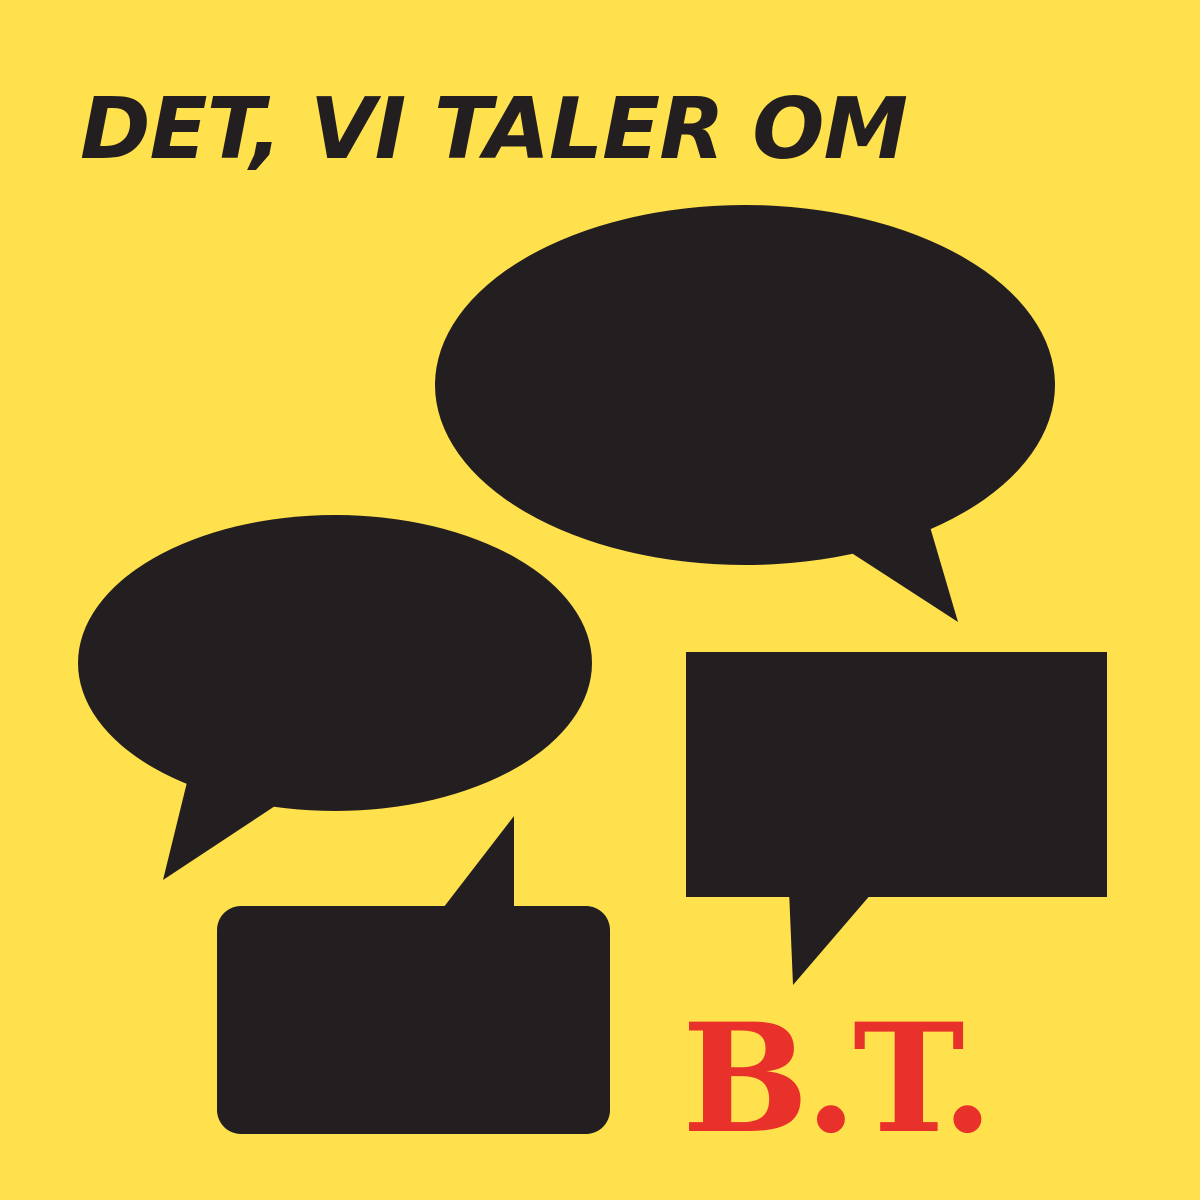 The width and height of the screenshot is (1200, 1200). What do you see at coordinates (413, 975) in the screenshot?
I see `bottom-rectangle-speech-bubble-icon` at bounding box center [413, 975].